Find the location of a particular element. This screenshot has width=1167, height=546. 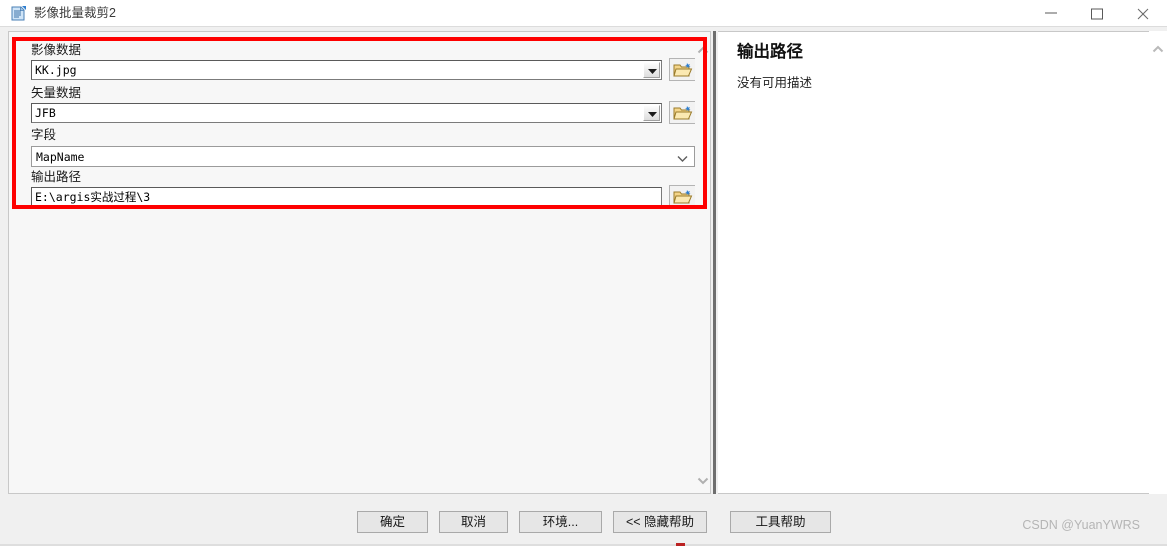

label-output-path: 输出路径 is located at coordinates (56, 177).